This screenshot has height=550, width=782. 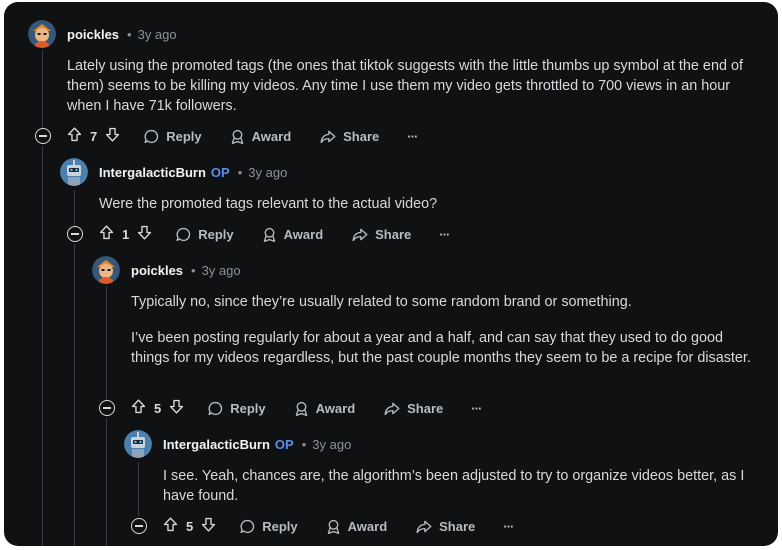 I want to click on vote-score: 7, so click(x=94, y=136).